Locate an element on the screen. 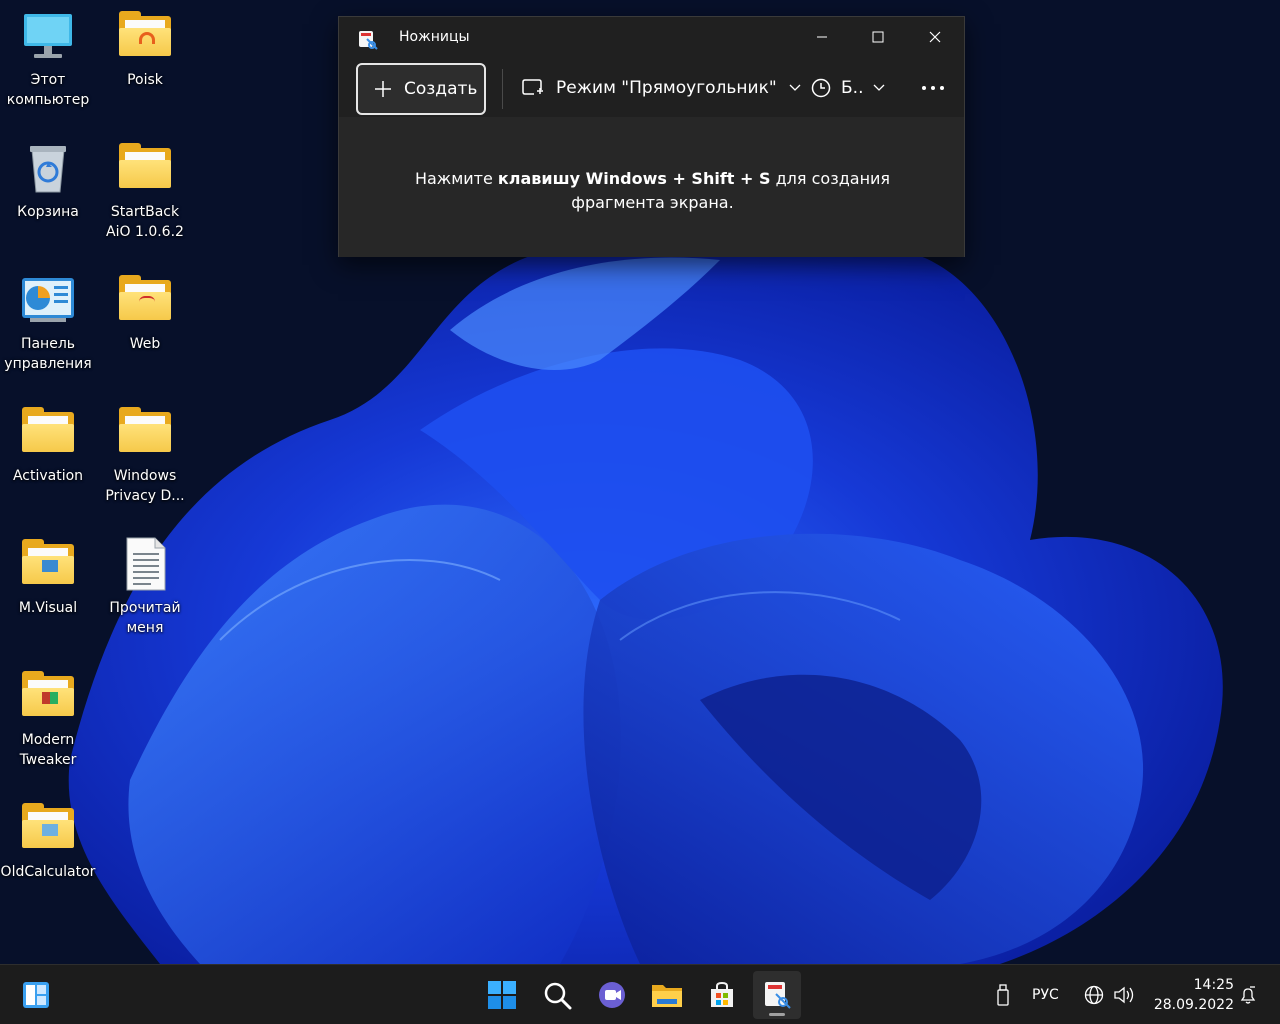 This screenshot has height=1024, width=1280. delay-dropdown: Б.. is located at coordinates (848, 88).